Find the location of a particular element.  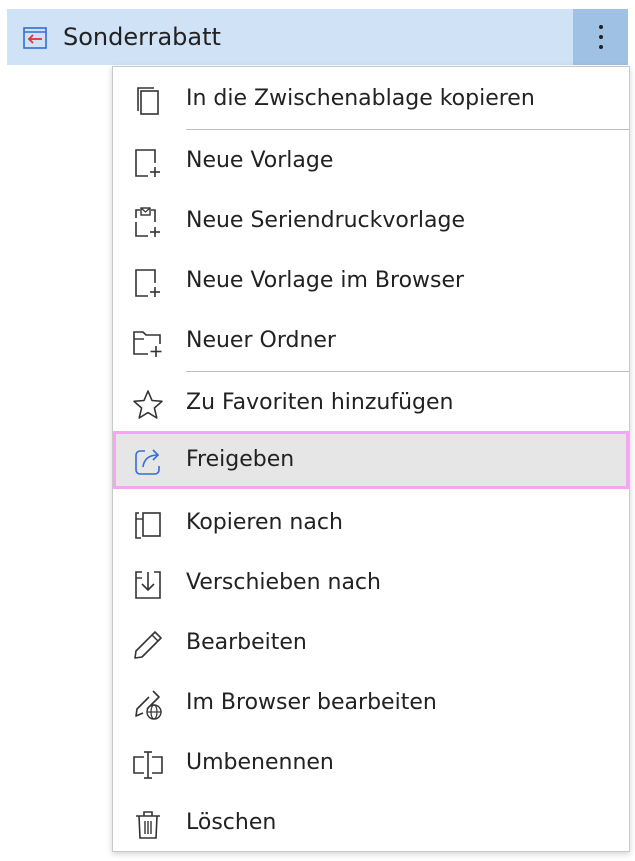

menu-item-label: Kopieren nach is located at coordinates (264, 522).